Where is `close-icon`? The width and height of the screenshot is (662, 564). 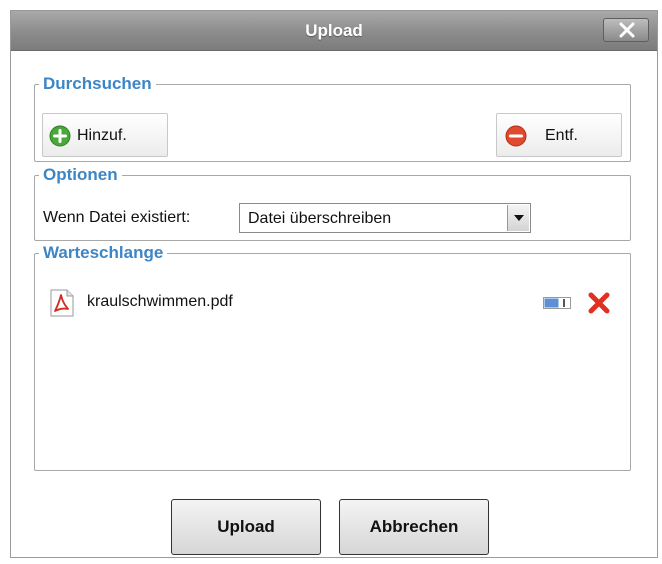
close-icon is located at coordinates (627, 30).